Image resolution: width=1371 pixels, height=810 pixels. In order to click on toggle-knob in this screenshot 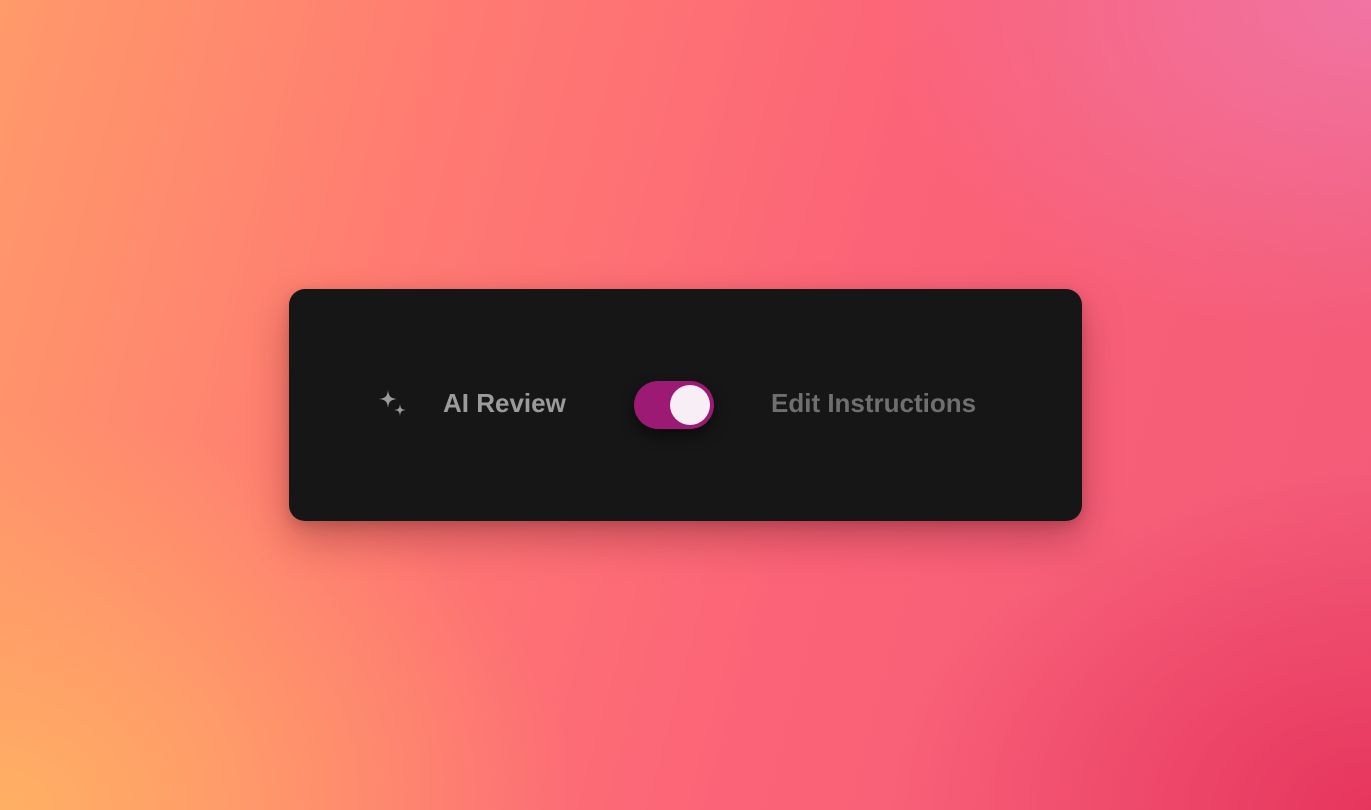, I will do `click(690, 405)`.